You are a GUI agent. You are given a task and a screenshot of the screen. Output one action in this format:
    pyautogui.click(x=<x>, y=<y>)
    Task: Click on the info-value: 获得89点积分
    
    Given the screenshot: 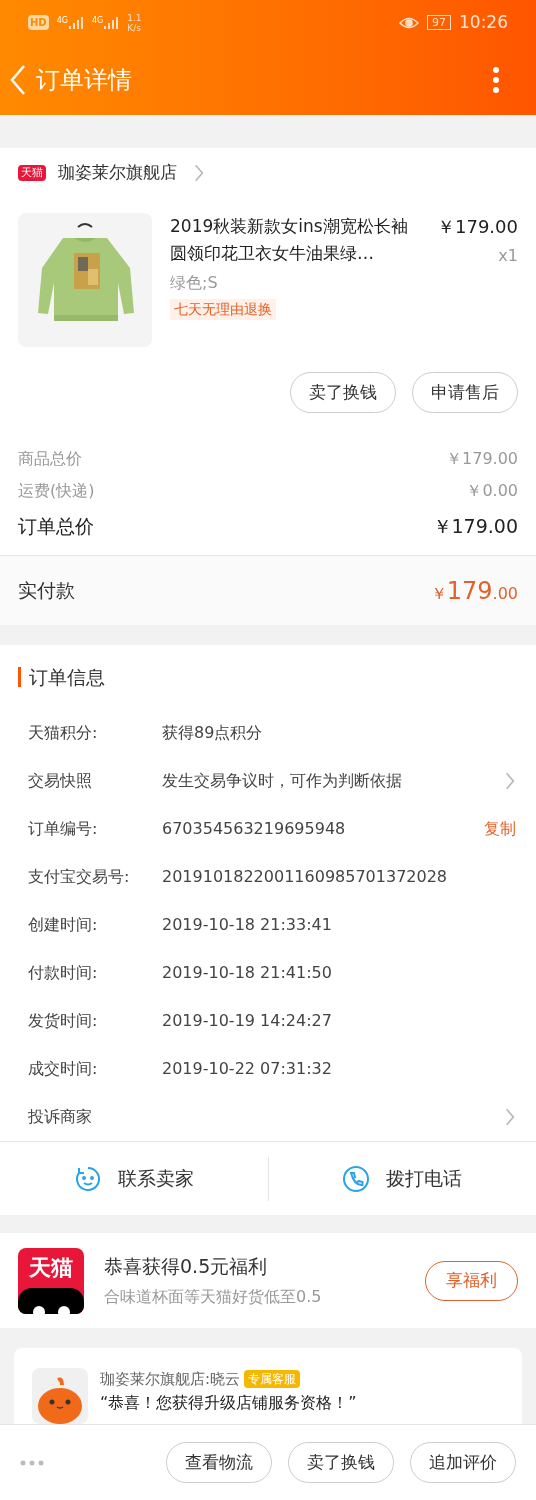 What is the action you would take?
    pyautogui.click(x=213, y=733)
    